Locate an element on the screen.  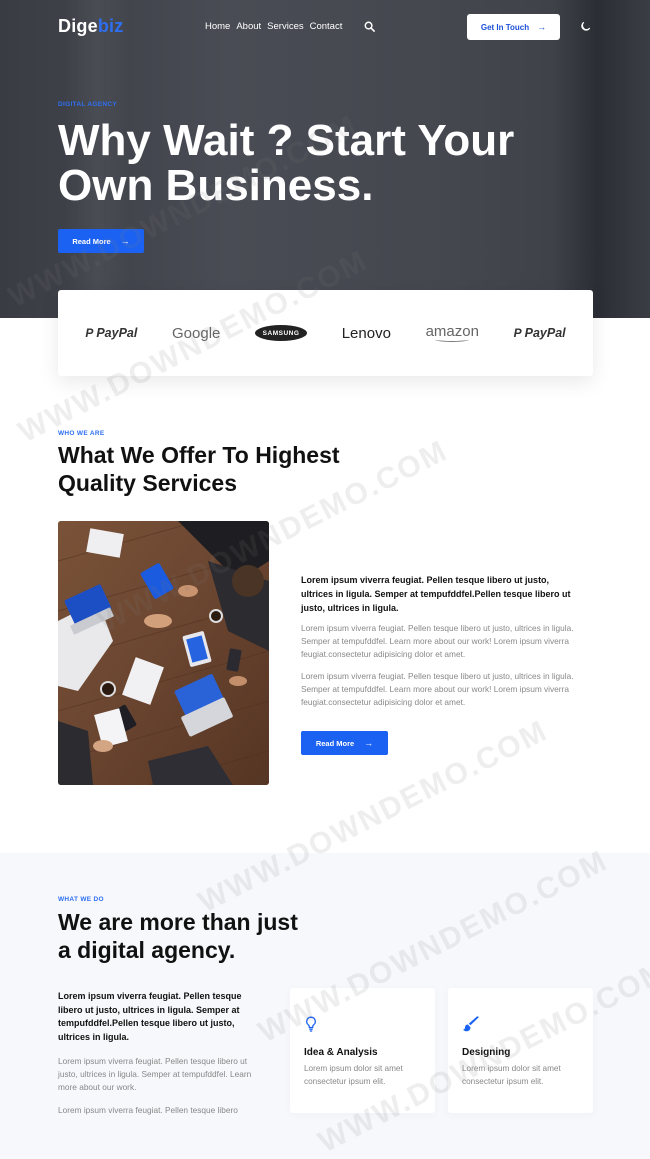
main-nav: Home About Services Contact is located at coordinates (273, 26).